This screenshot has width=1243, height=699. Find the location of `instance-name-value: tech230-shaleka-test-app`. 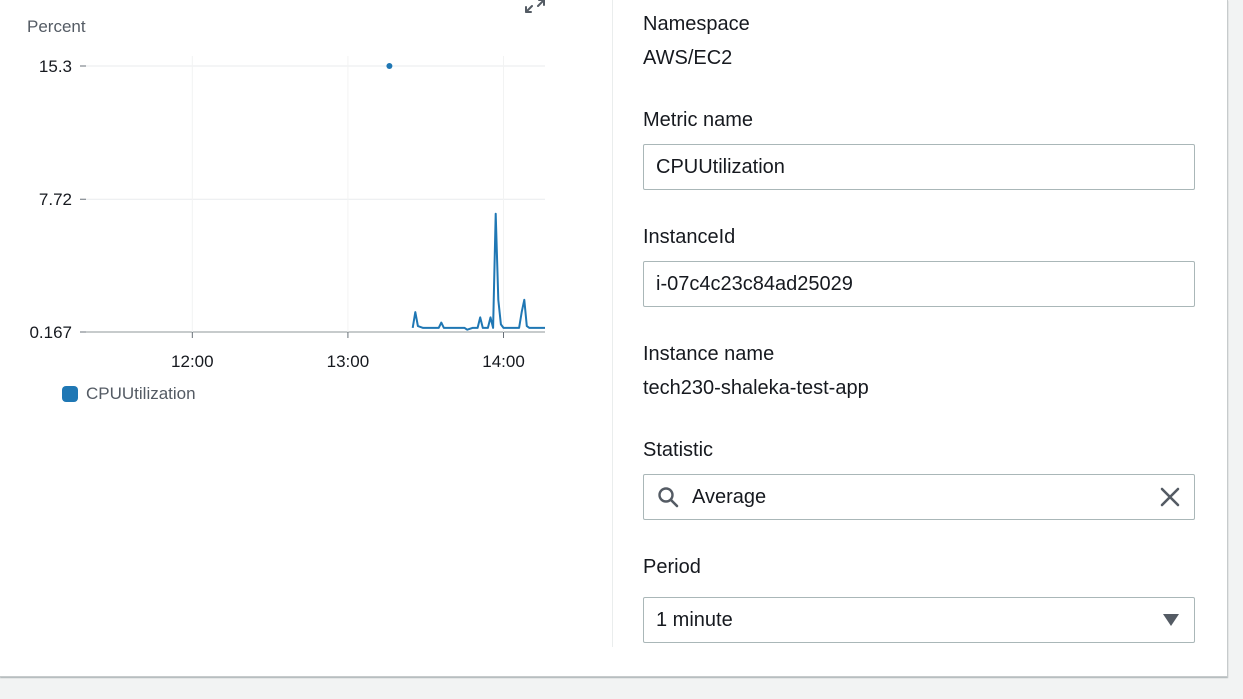

instance-name-value: tech230-shaleka-test-app is located at coordinates (756, 388).